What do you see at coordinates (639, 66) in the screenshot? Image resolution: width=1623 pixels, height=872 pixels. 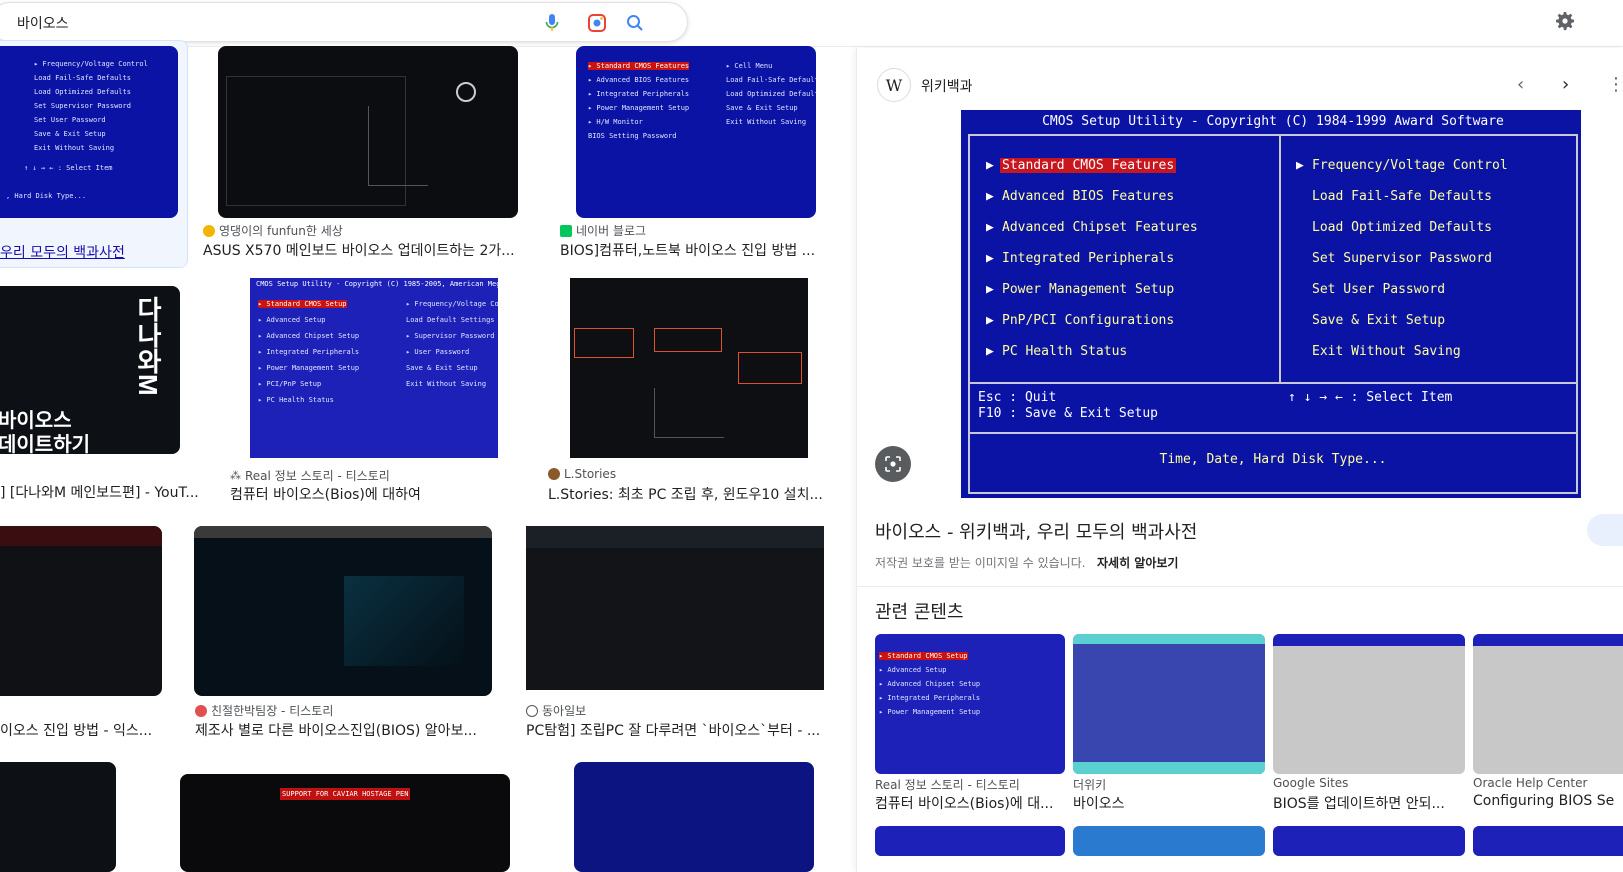 I see `thumb-text: ▸ Standard CMOS Features` at bounding box center [639, 66].